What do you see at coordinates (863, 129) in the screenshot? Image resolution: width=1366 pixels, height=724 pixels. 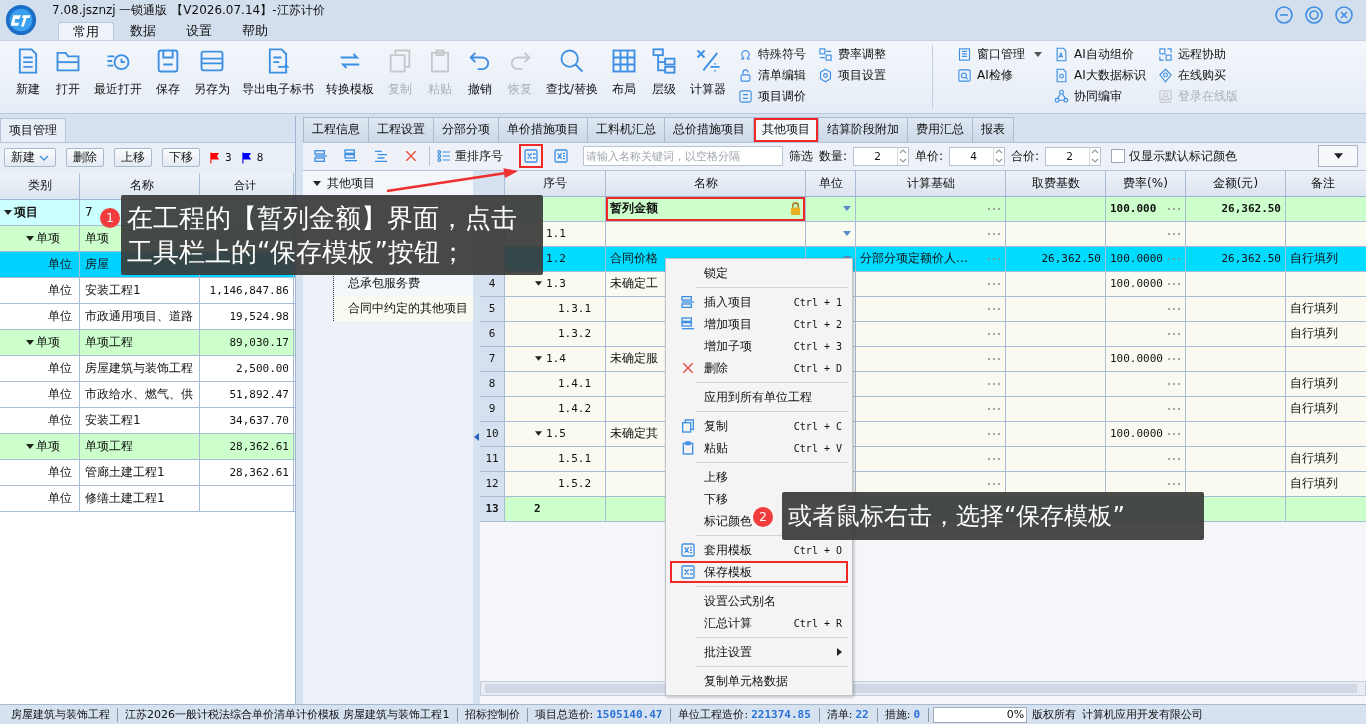 I see `tab: 结算阶段附加` at bounding box center [863, 129].